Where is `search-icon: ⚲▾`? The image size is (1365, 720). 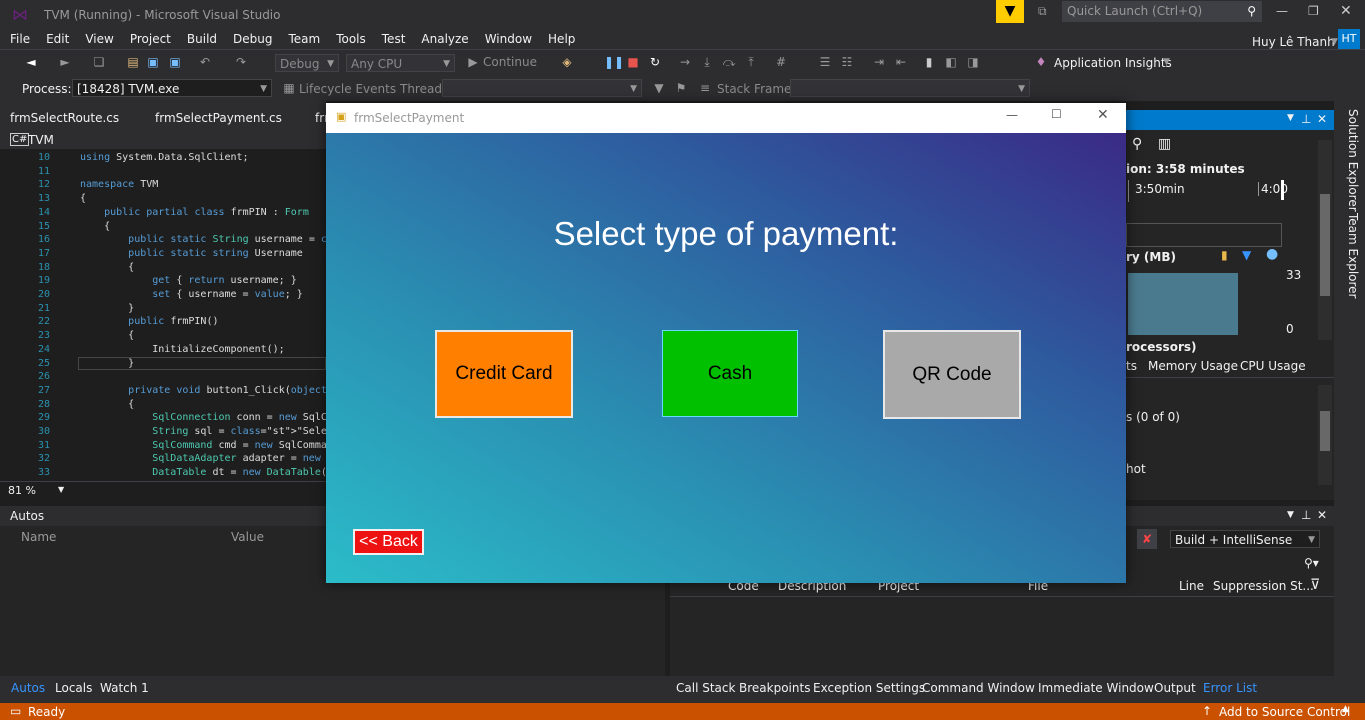
search-icon: ⚲▾ is located at coordinates (1311, 563).